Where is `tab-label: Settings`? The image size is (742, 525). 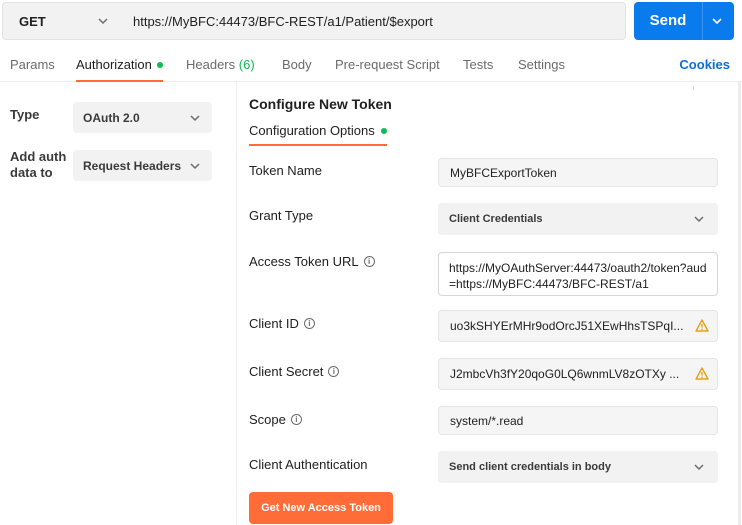
tab-label: Settings is located at coordinates (541, 64).